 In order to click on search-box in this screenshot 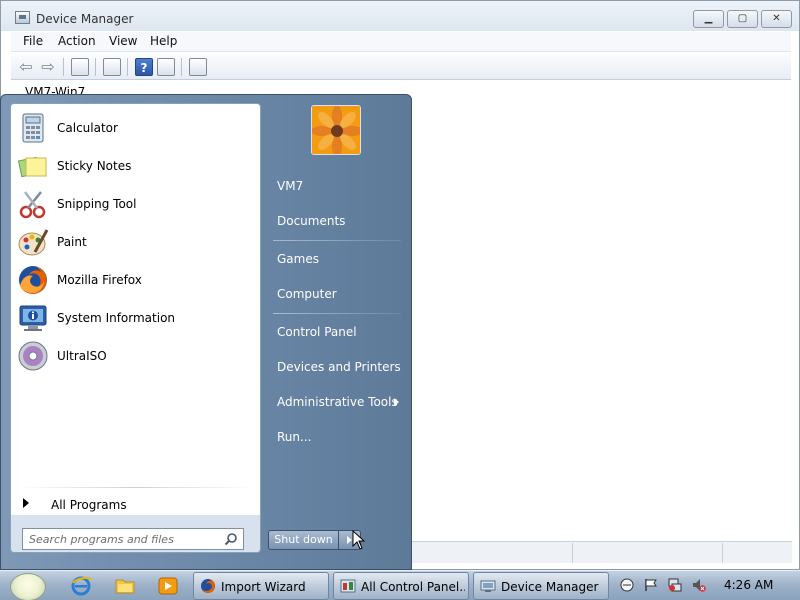, I will do `click(133, 539)`.